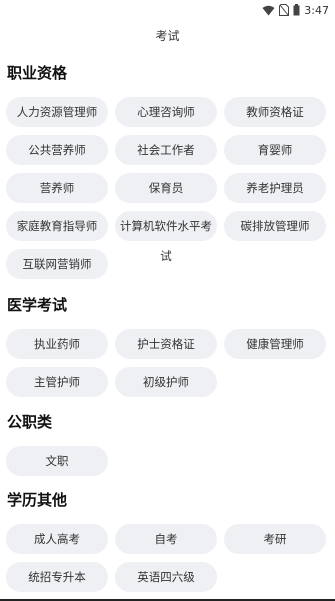 This screenshot has width=335, height=601. Describe the element at coordinates (166, 382) in the screenshot. I see `exam-chip: 初级护师` at that location.